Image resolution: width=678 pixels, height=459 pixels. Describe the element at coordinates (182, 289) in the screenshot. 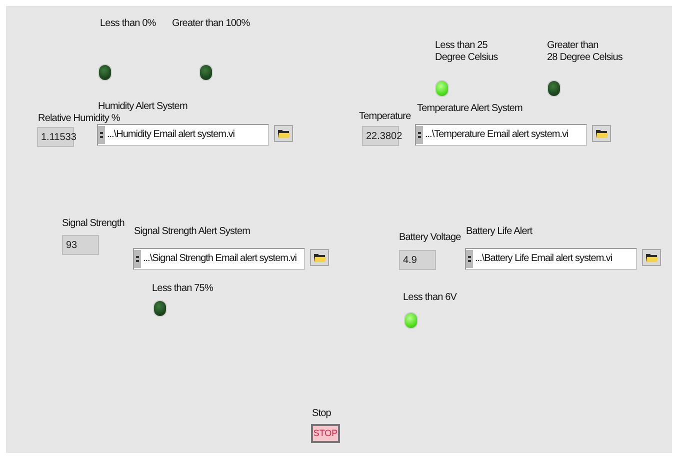

I see `led-label: Less than 75%` at that location.